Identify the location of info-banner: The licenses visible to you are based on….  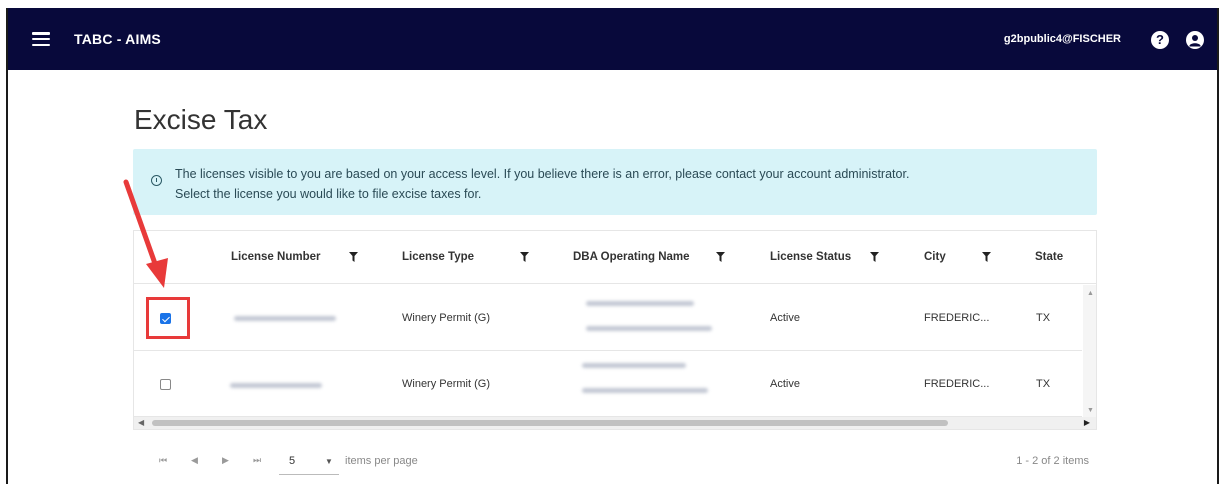
(615, 182).